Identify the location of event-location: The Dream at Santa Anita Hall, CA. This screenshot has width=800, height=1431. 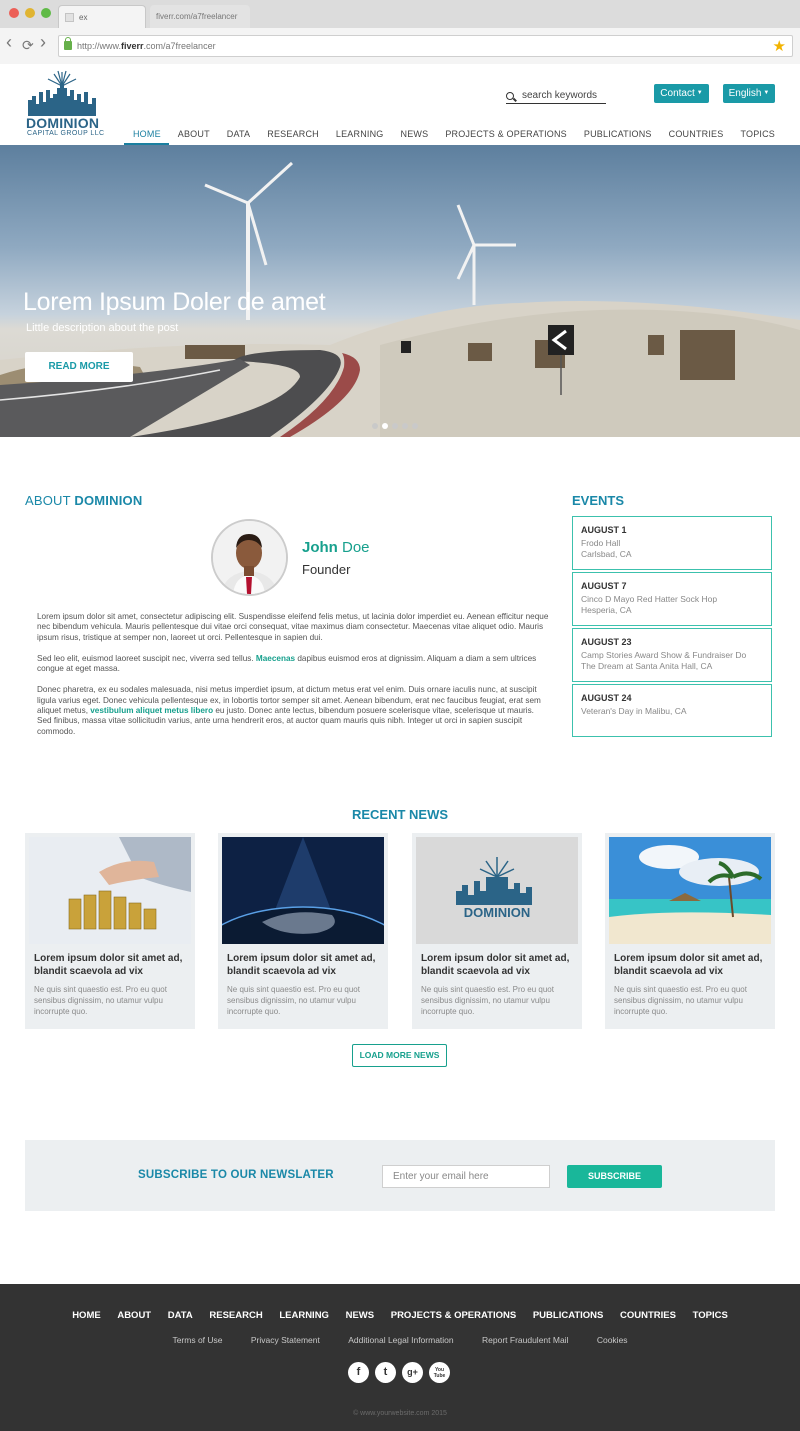
(647, 666).